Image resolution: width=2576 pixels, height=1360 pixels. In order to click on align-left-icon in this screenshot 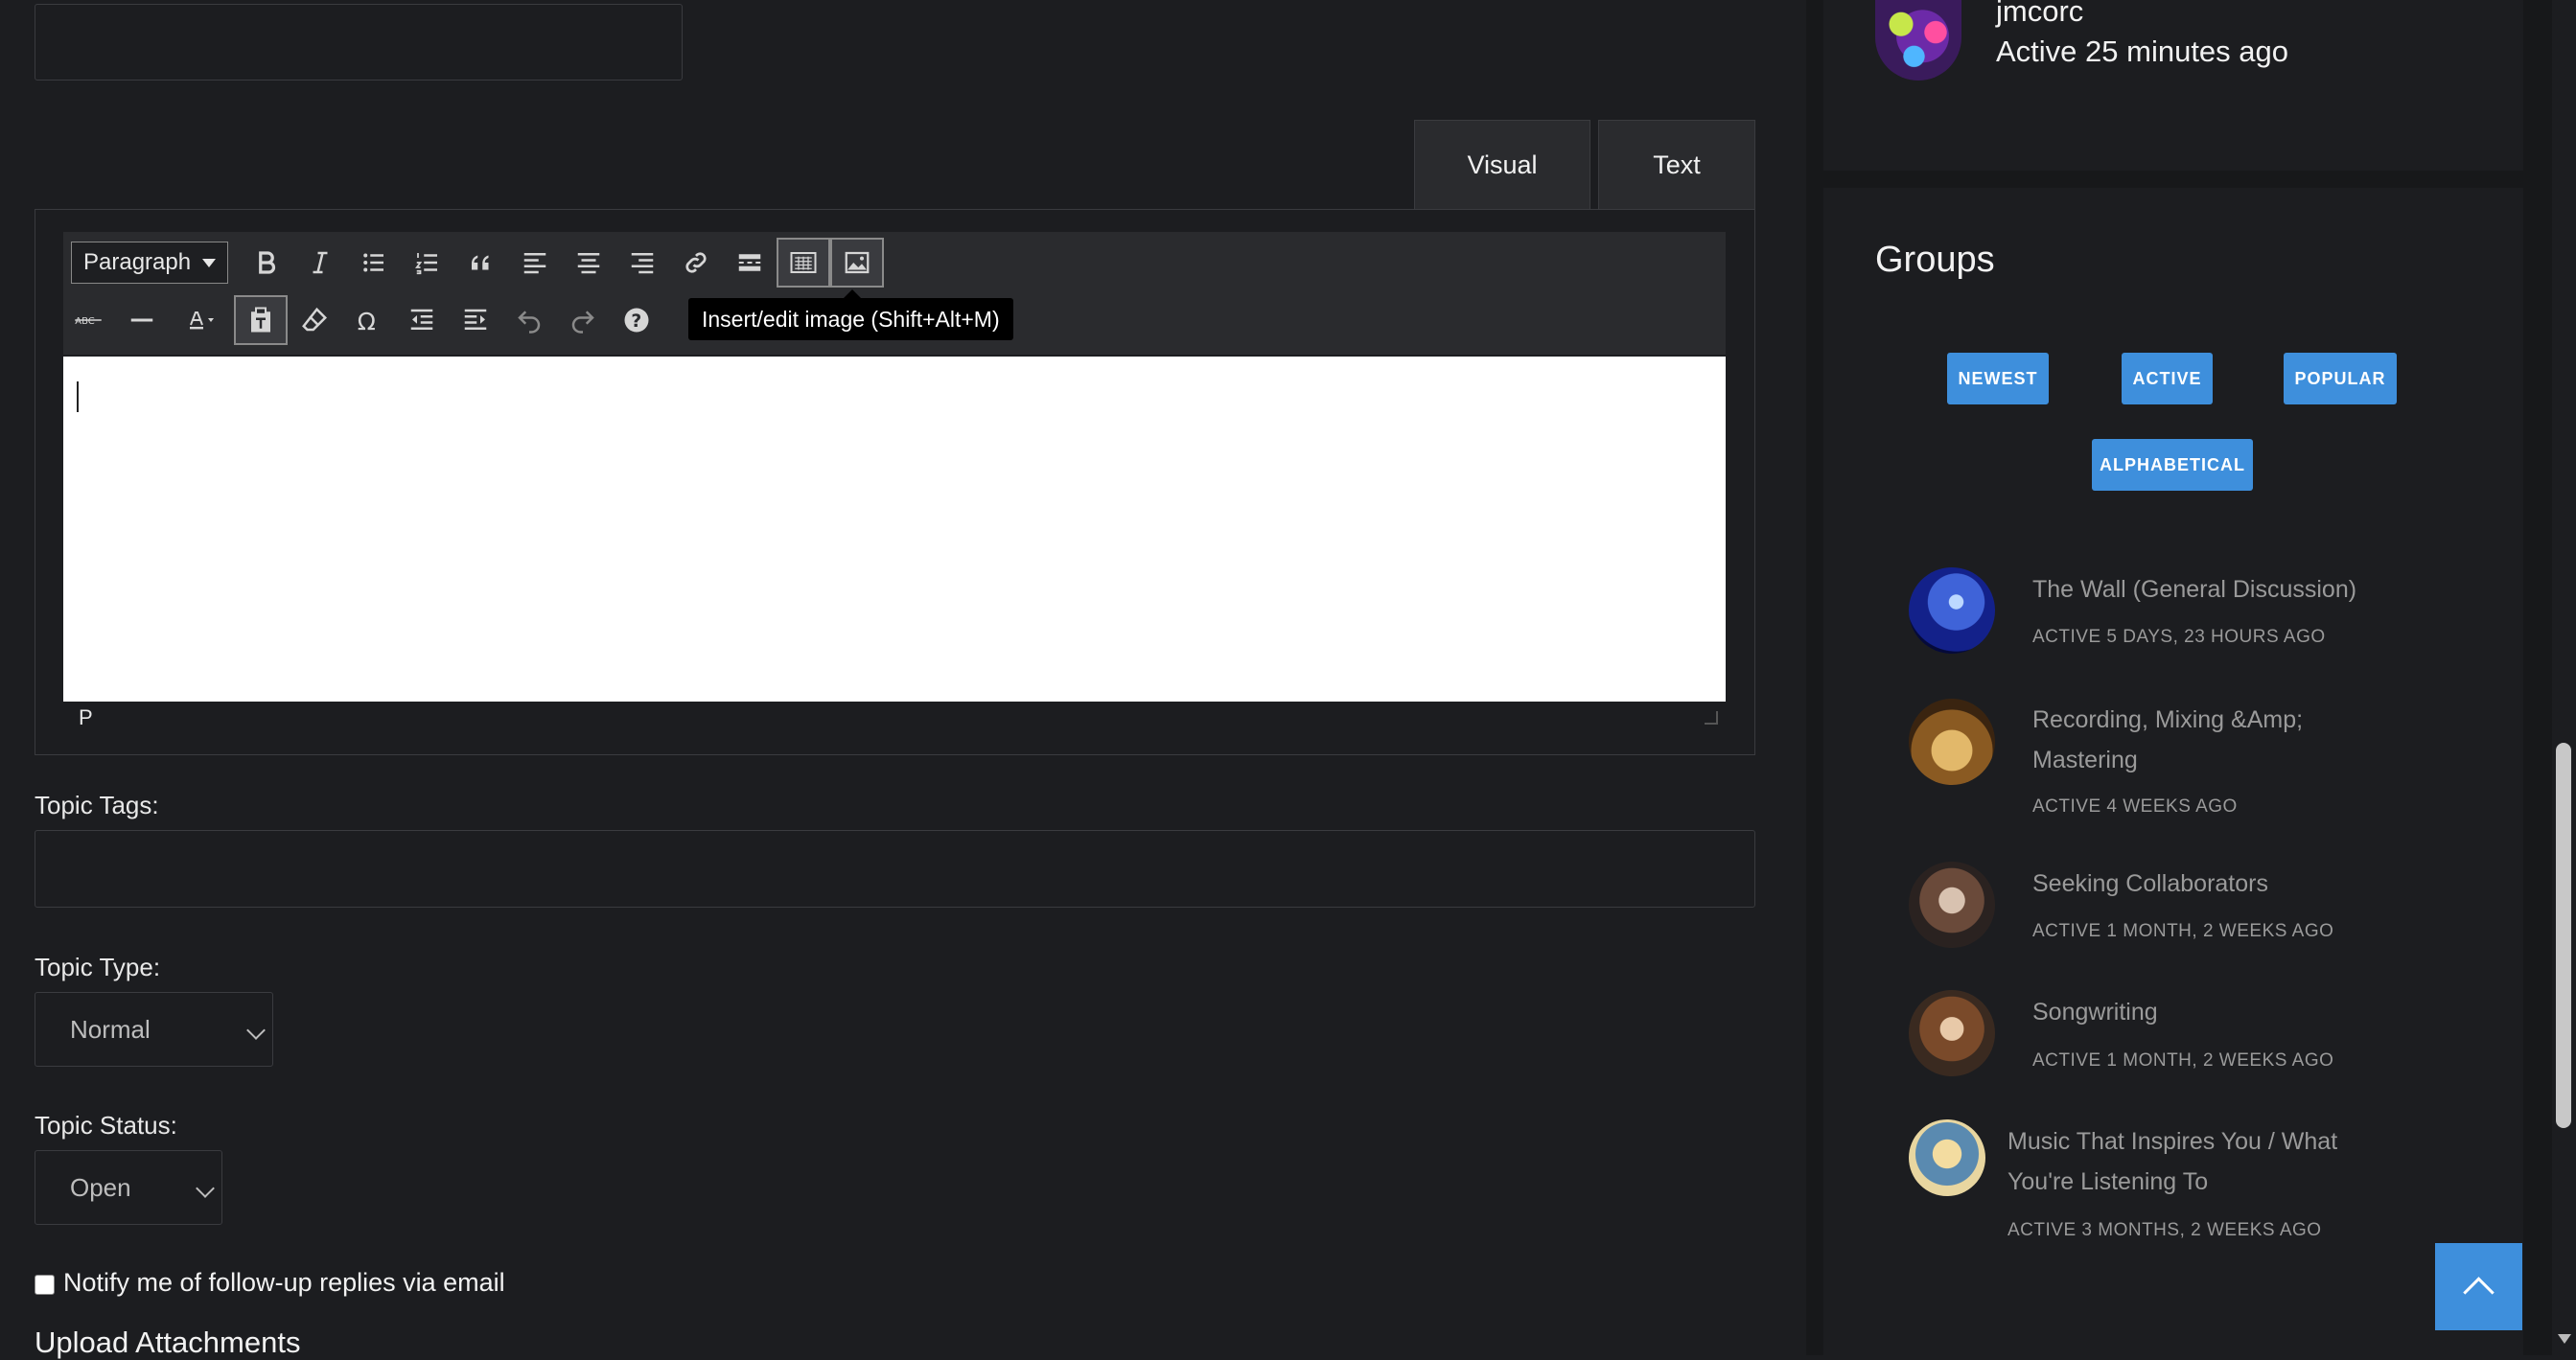, I will do `click(535, 263)`.